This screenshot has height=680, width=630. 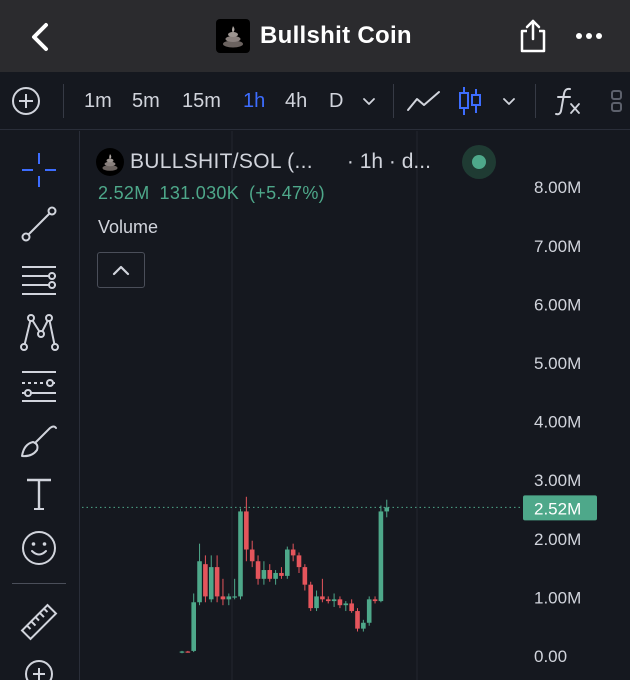 I want to click on line-chart-icon, so click(x=423, y=101).